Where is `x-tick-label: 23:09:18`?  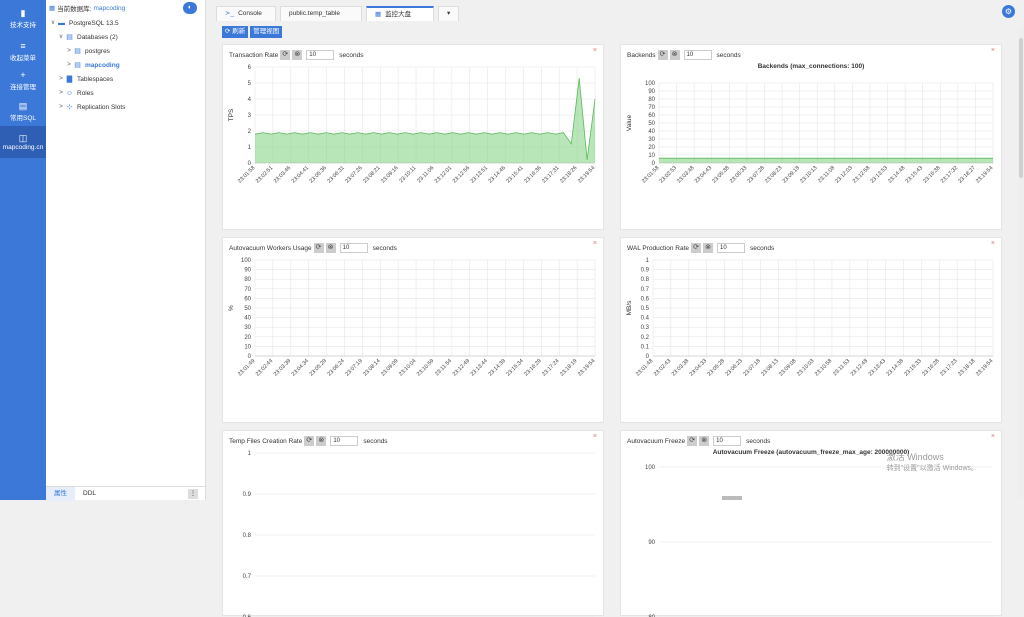 x-tick-label: 23:09:18 is located at coordinates (791, 174).